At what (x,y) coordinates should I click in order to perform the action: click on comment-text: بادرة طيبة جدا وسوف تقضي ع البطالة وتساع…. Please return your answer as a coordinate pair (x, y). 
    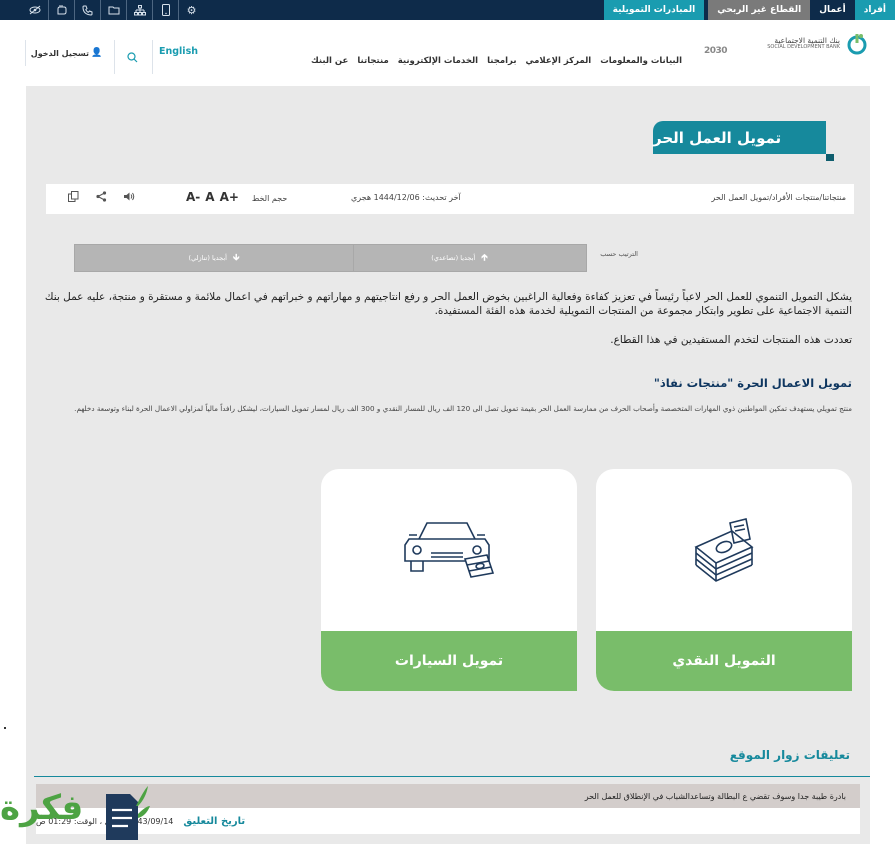
    Looking at the image, I should click on (715, 796).